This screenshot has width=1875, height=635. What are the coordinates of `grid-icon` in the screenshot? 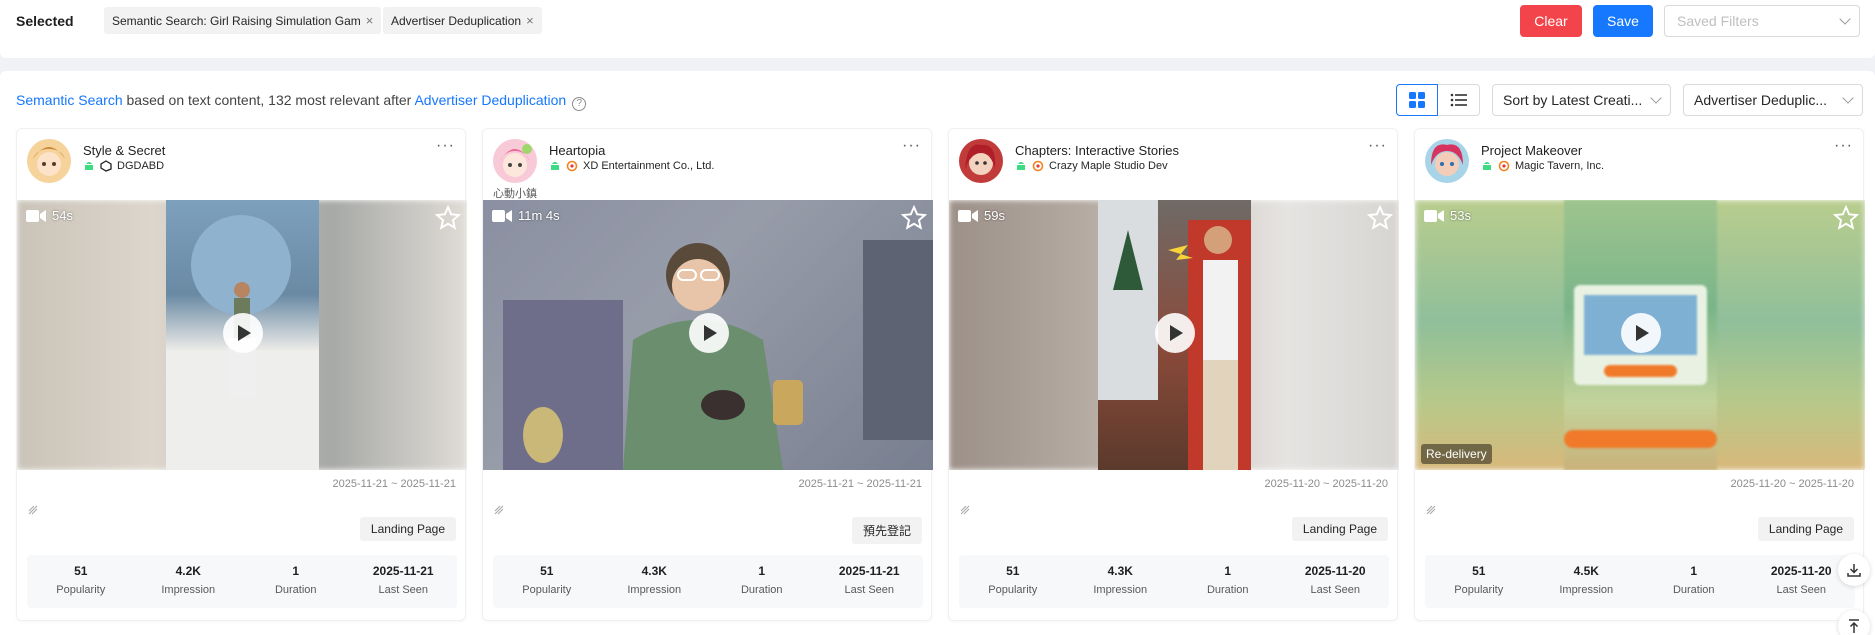 It's located at (1417, 100).